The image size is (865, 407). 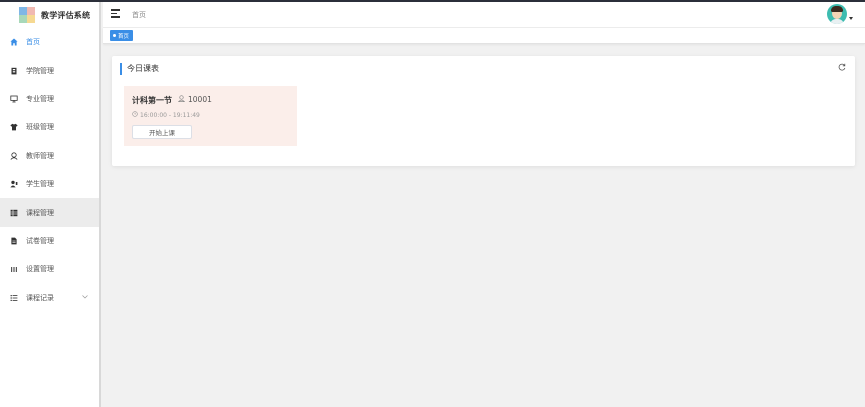 I want to click on lesson-room: 10001, so click(x=194, y=99).